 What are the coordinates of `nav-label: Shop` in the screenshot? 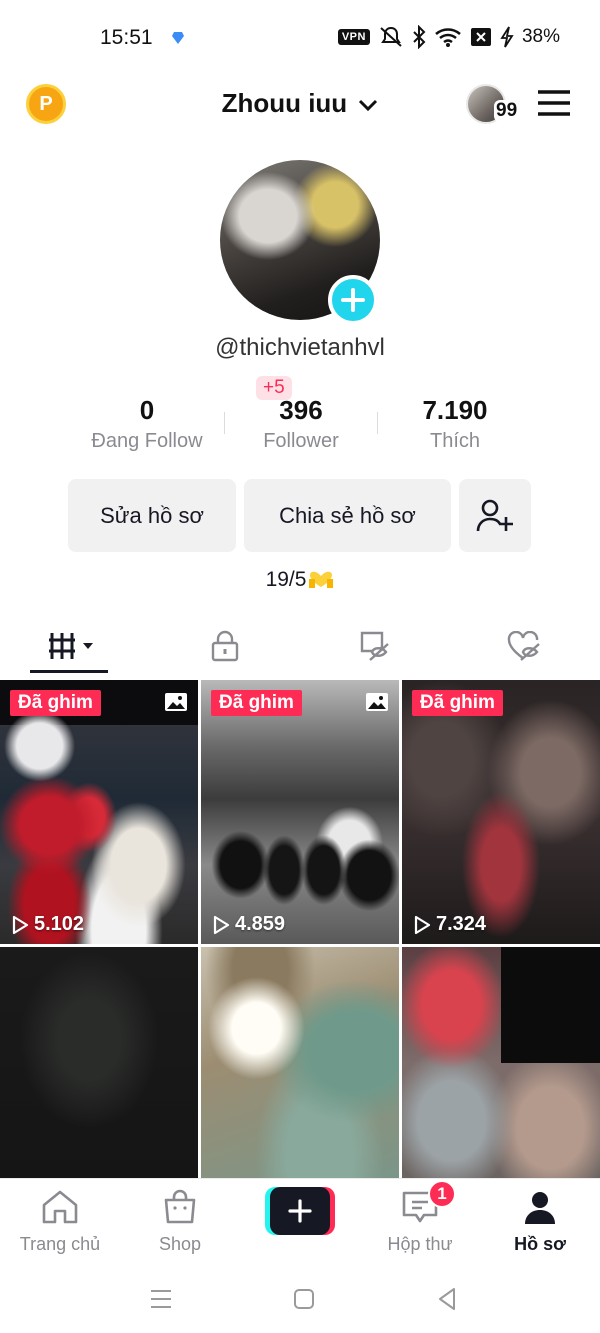 It's located at (180, 1244).